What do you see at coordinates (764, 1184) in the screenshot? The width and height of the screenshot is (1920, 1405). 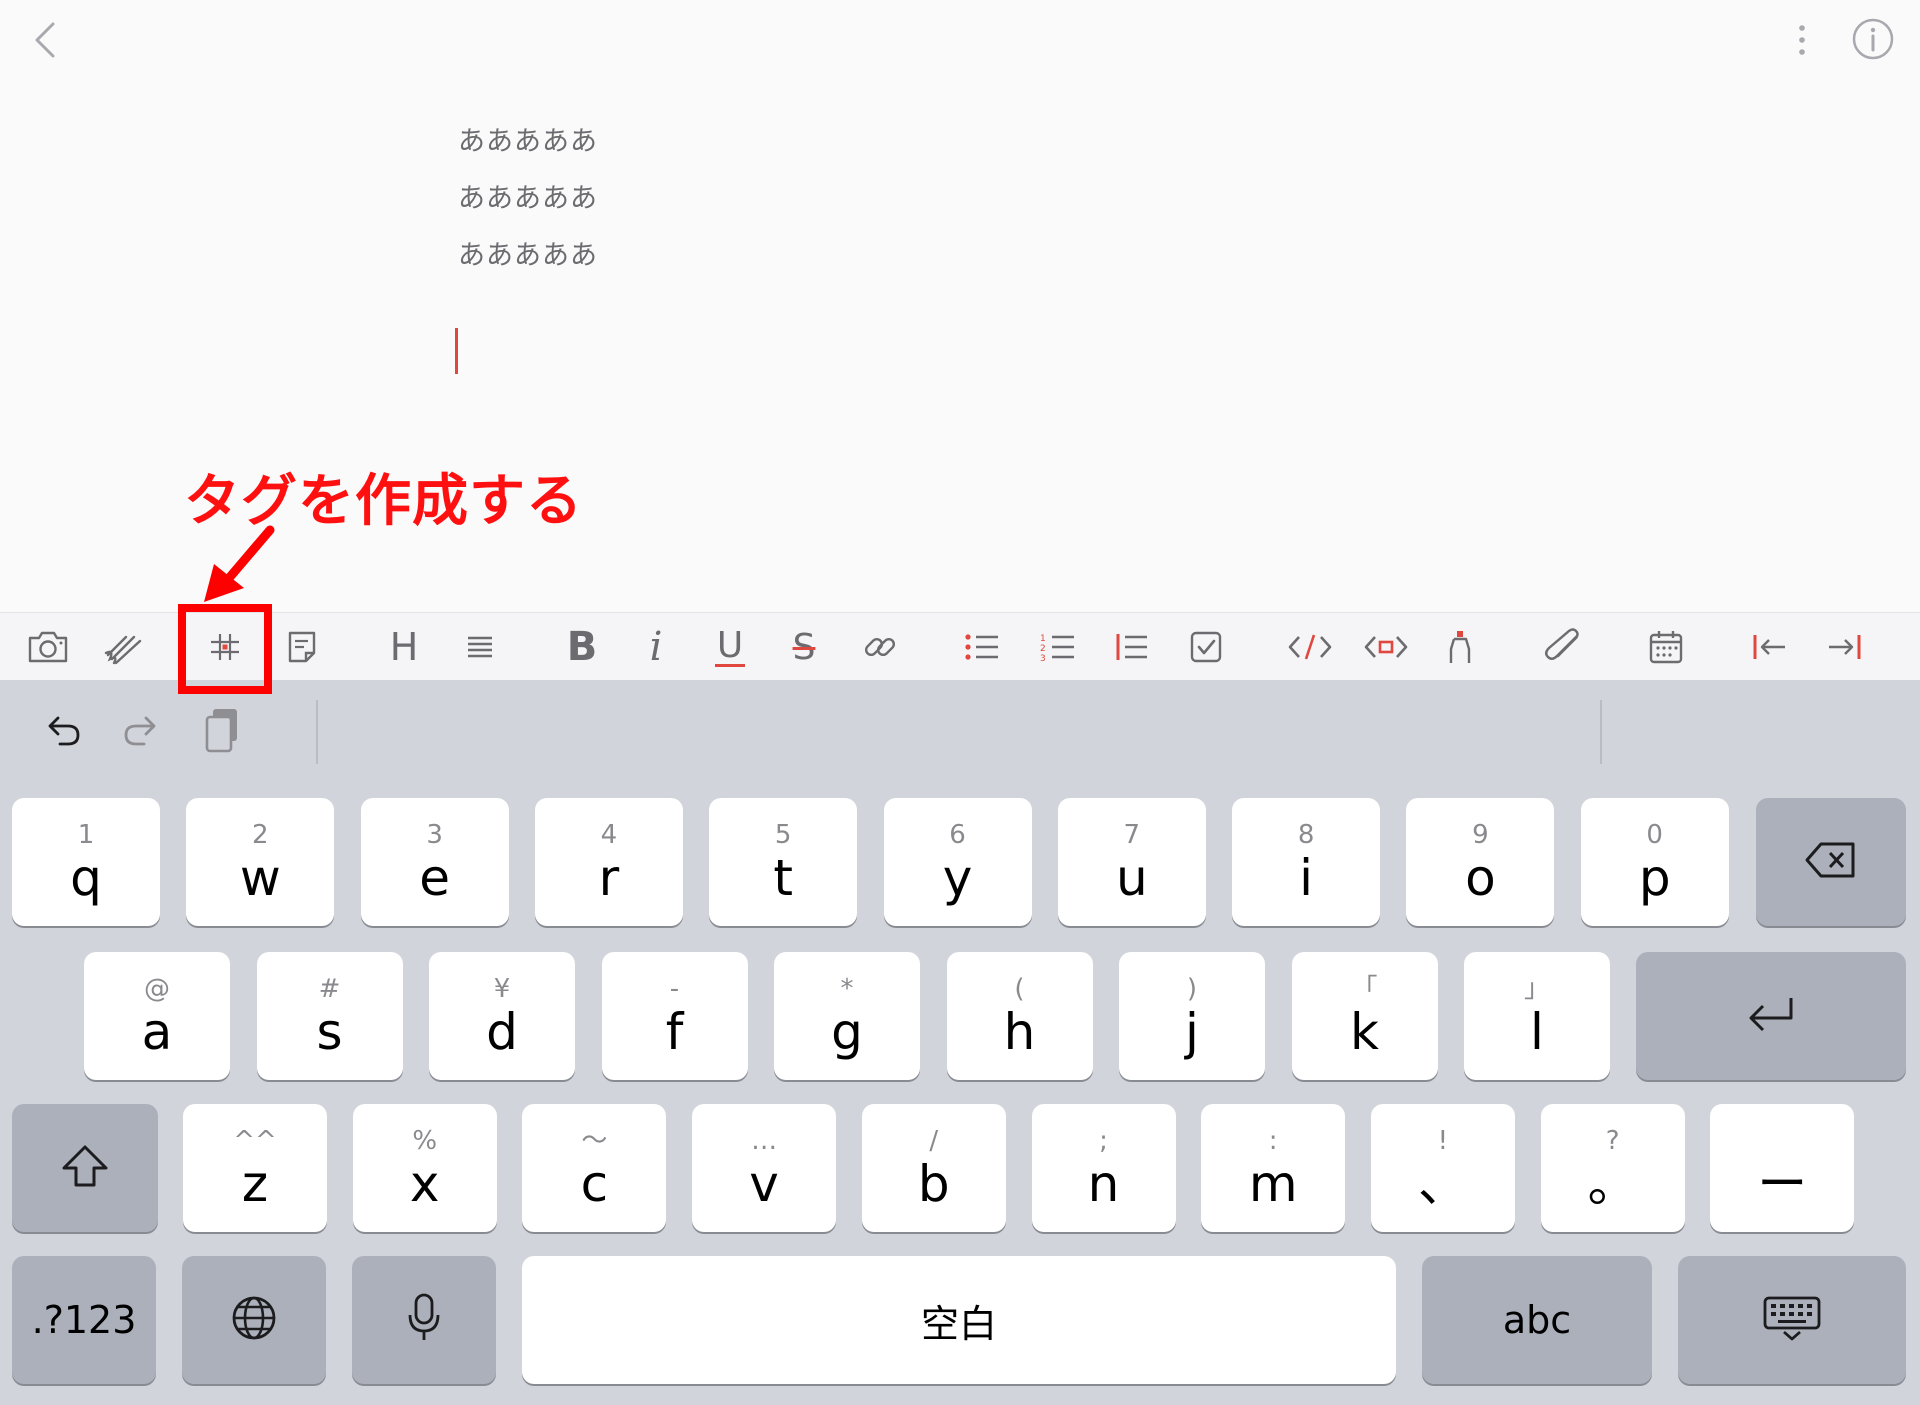 I see `key-label: v` at bounding box center [764, 1184].